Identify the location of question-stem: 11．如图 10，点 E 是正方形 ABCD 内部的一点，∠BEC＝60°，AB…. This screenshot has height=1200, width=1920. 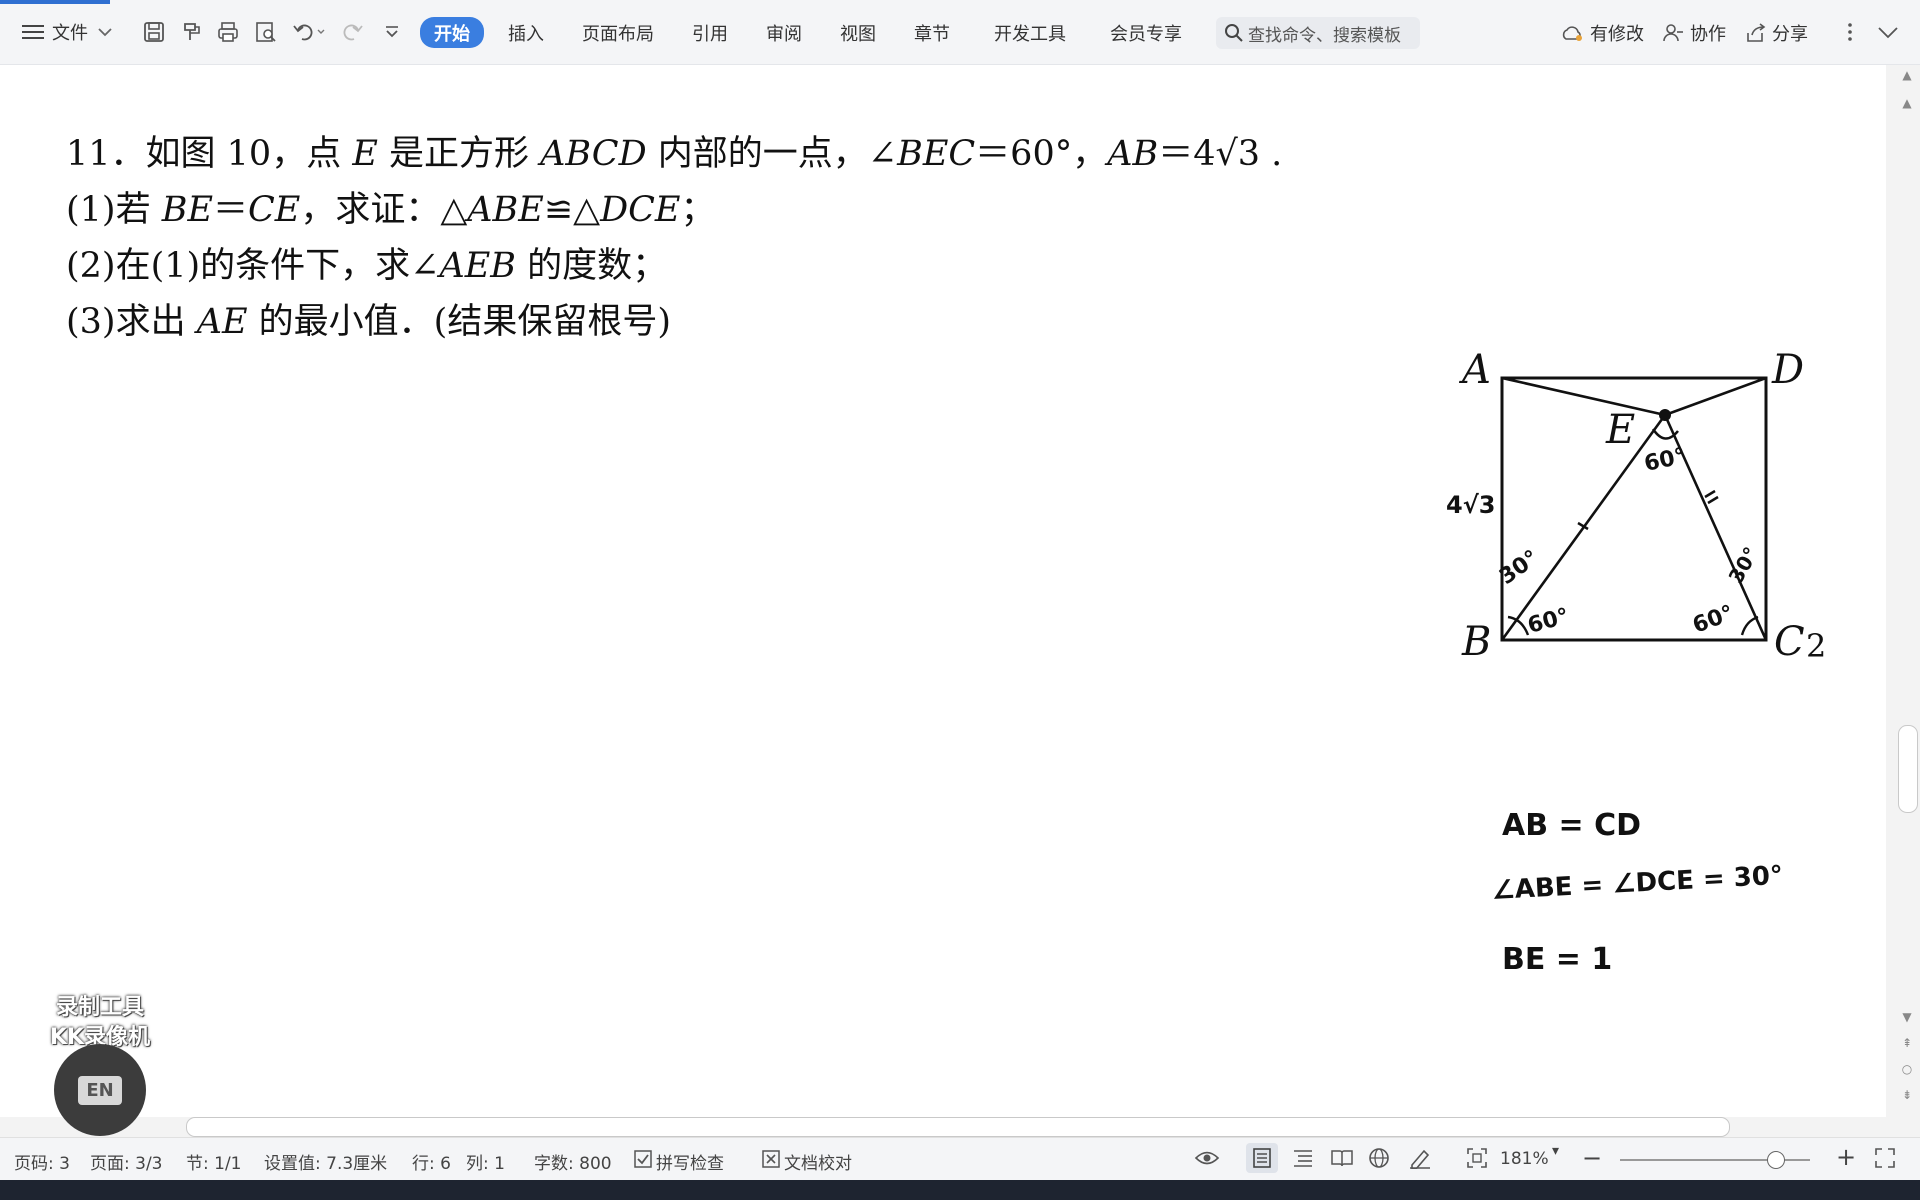
(674, 154).